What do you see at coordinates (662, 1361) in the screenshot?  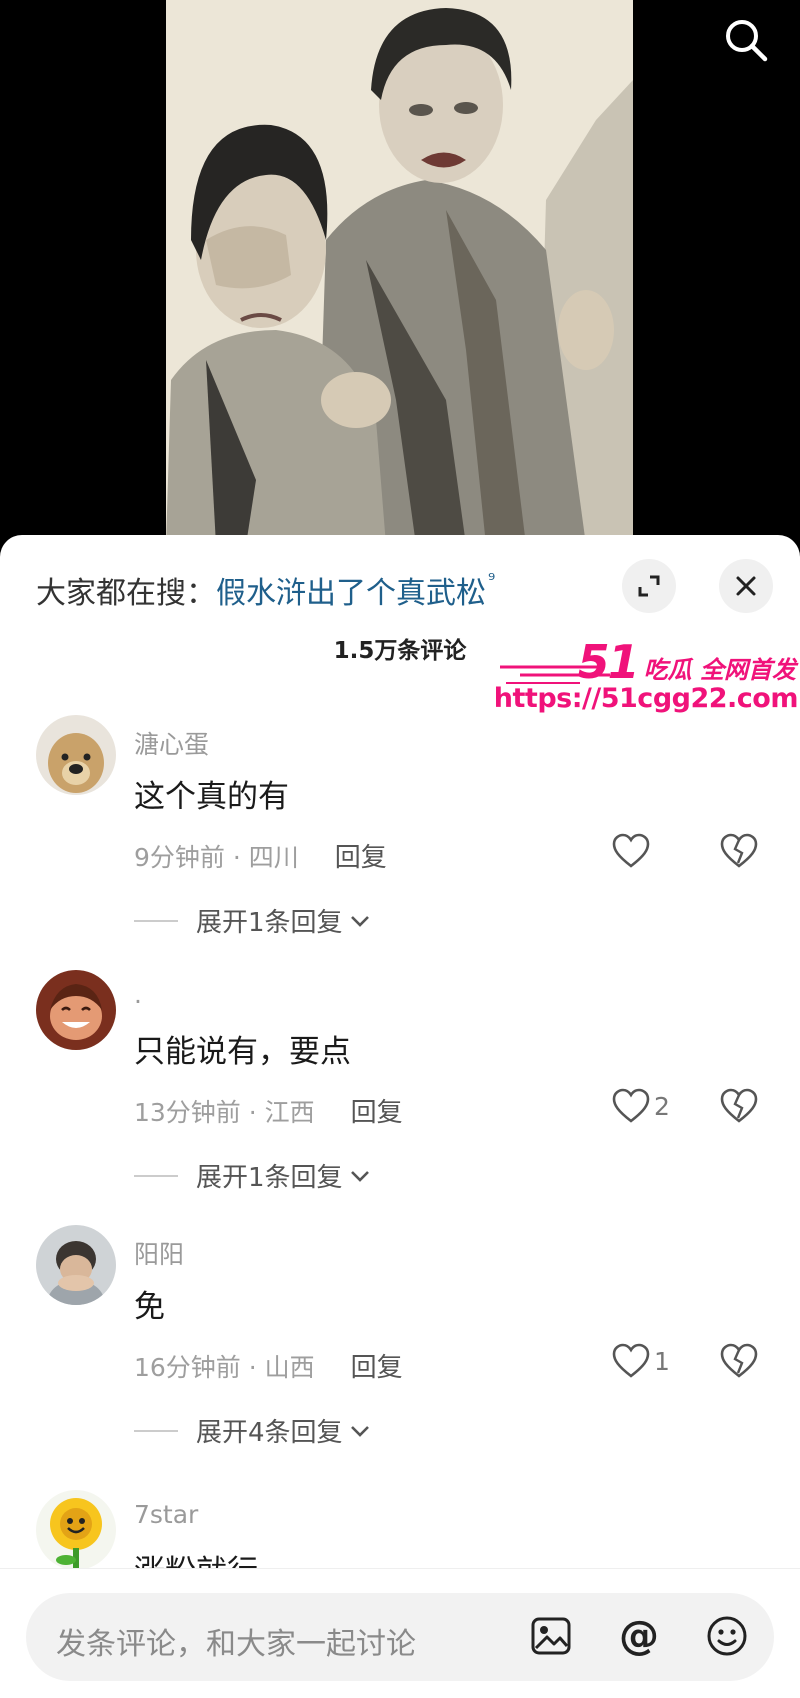 I see `like-count: 1` at bounding box center [662, 1361].